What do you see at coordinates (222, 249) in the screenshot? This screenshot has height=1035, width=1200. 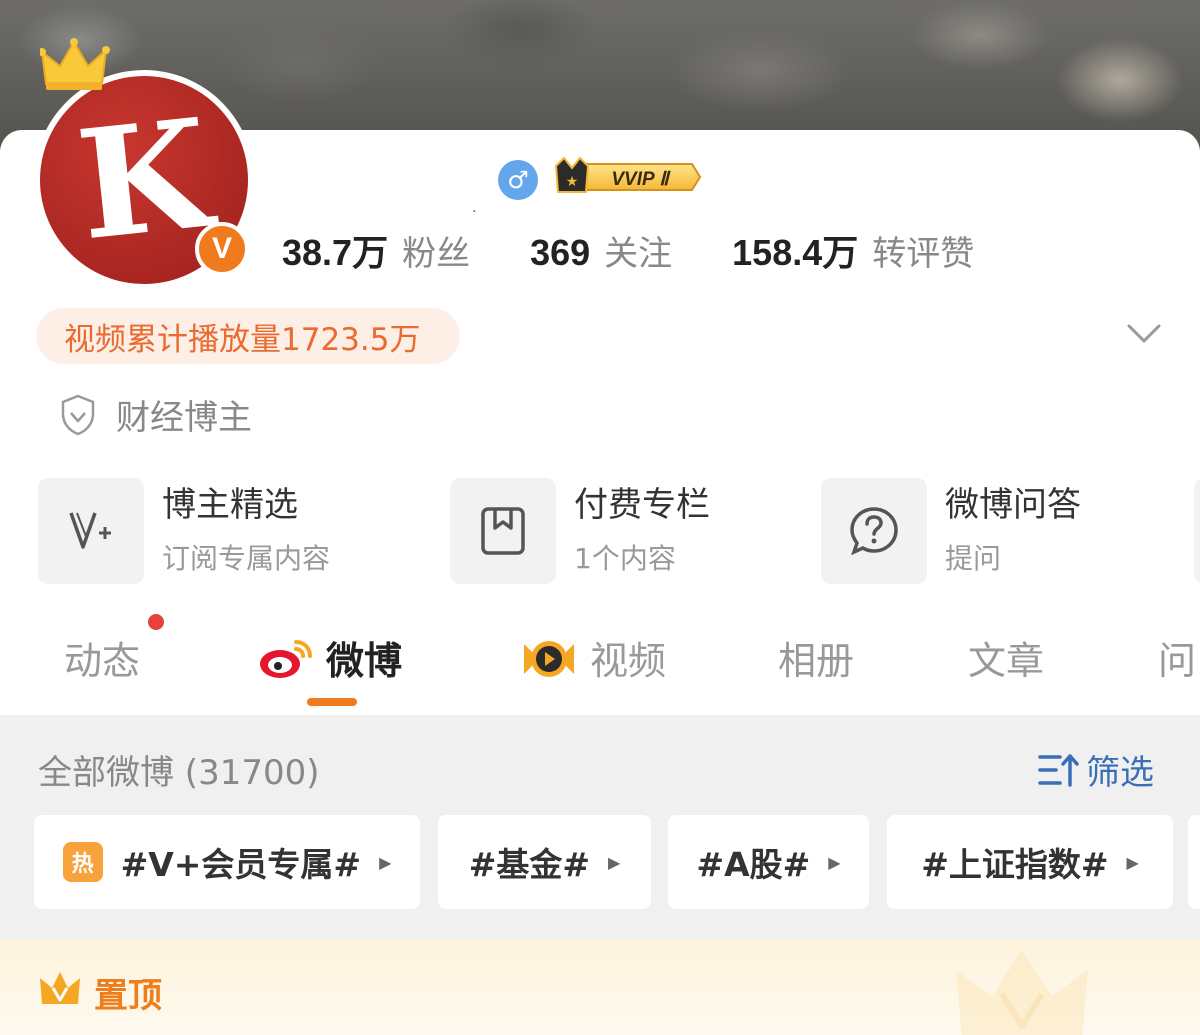 I see `verified-badge: V` at bounding box center [222, 249].